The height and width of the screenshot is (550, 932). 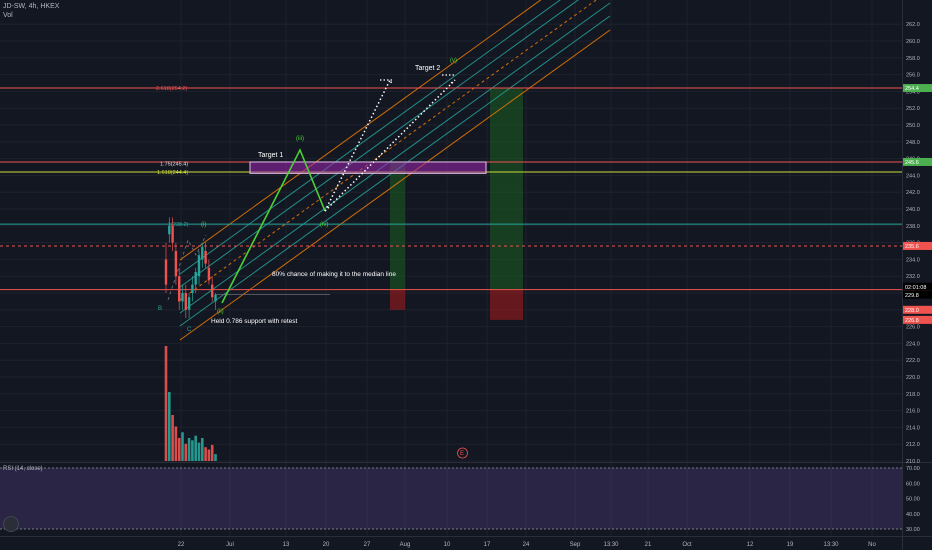 I want to click on price-tick-label: 218.0, so click(x=913, y=395).